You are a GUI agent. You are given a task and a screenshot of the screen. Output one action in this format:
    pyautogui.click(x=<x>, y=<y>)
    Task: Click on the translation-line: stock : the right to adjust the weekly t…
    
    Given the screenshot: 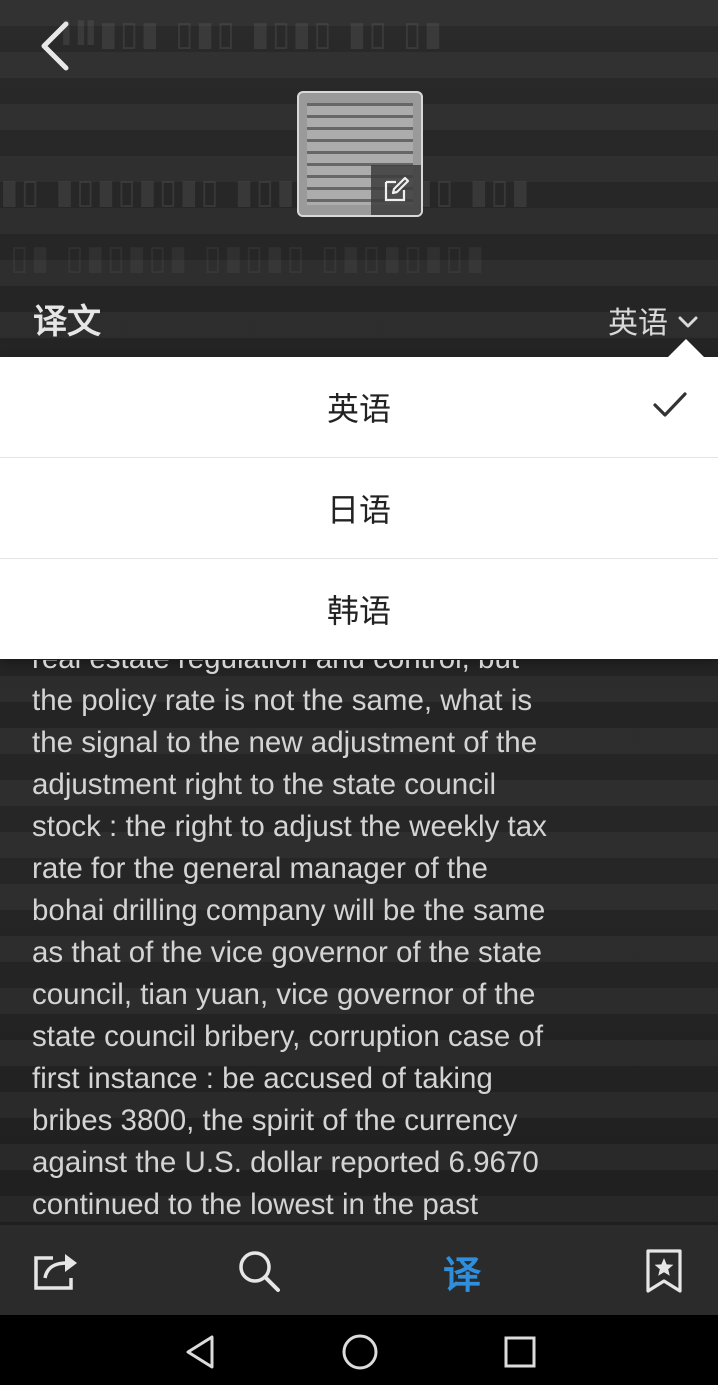 What is the action you would take?
    pyautogui.click(x=289, y=826)
    